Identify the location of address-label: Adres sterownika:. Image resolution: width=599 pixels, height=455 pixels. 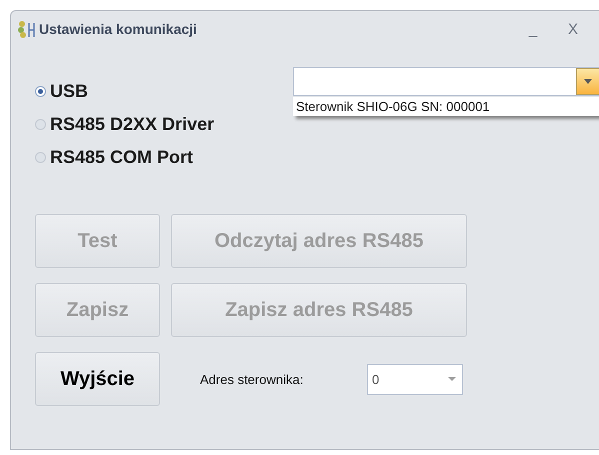
(252, 379).